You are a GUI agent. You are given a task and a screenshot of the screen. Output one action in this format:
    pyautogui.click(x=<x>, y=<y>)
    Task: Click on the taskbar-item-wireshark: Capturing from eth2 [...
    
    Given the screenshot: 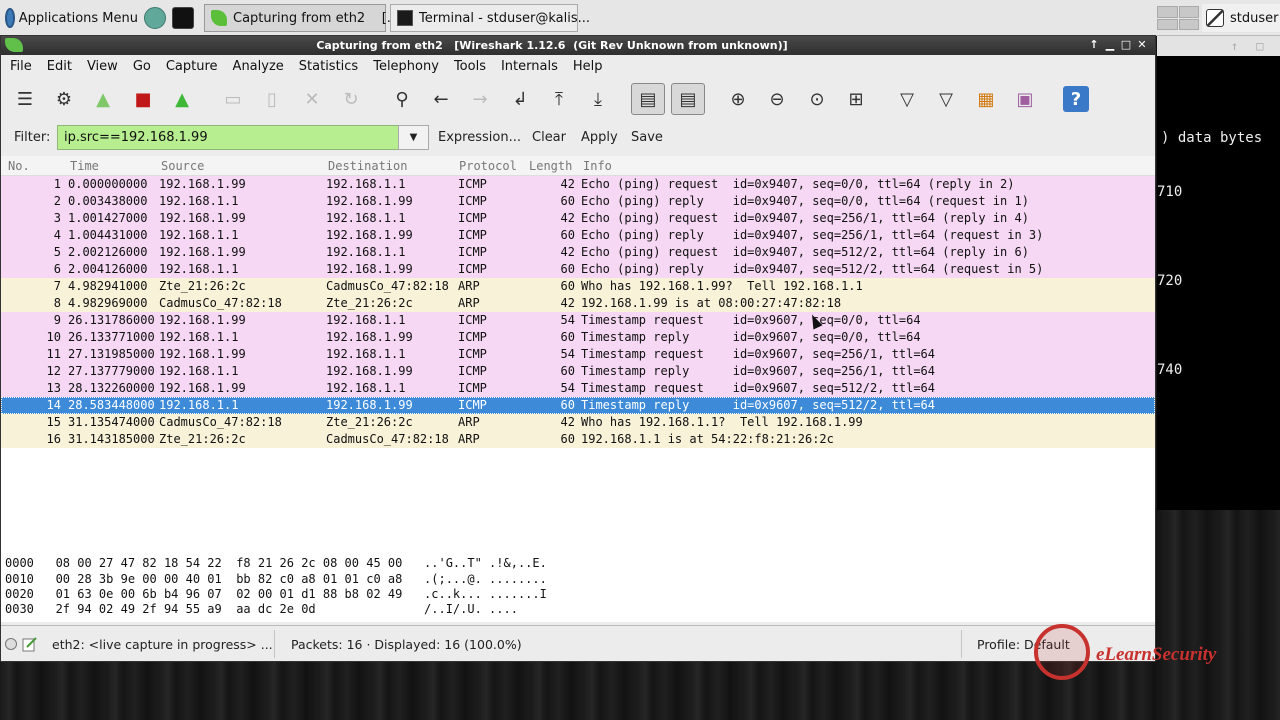 What is the action you would take?
    pyautogui.click(x=301, y=18)
    